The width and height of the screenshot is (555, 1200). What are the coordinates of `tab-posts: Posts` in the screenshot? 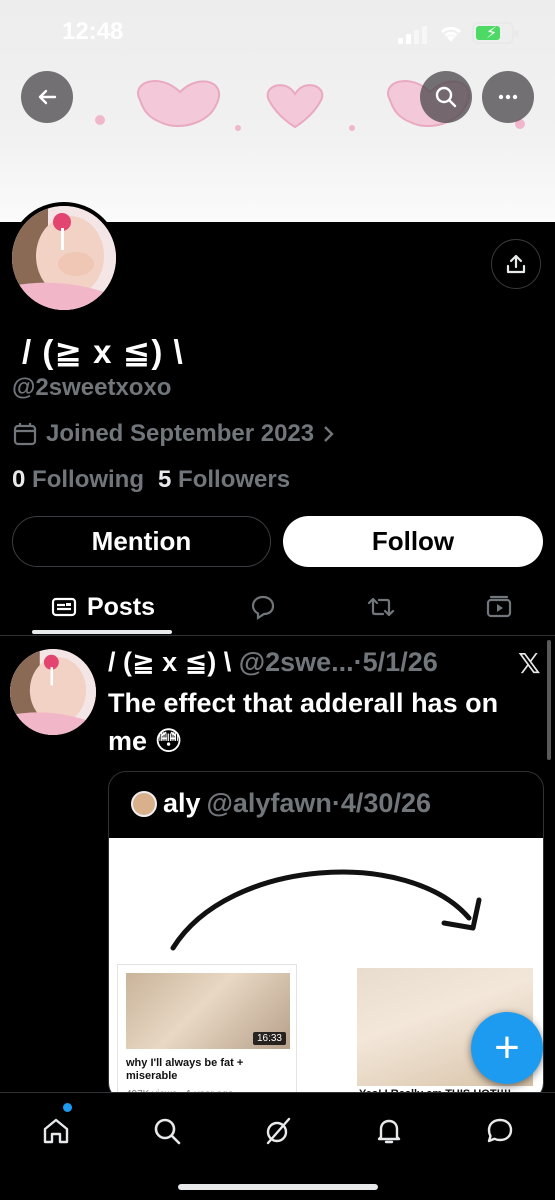 It's located at (103, 607).